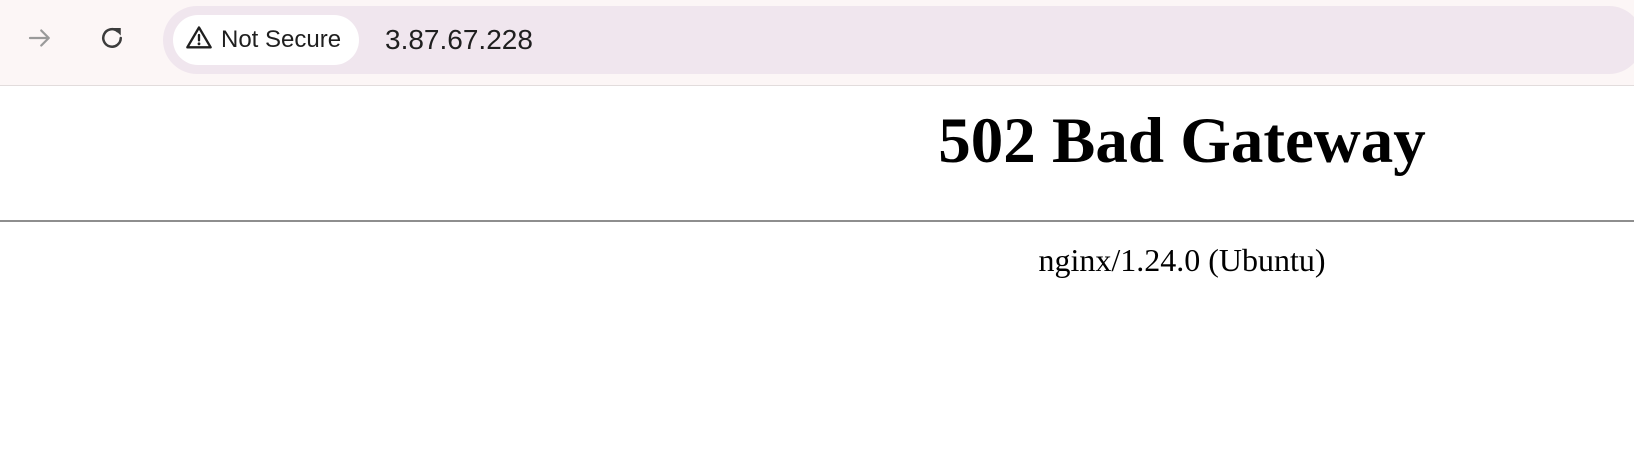 This screenshot has height=454, width=1634. Describe the element at coordinates (281, 39) in the screenshot. I see `security-label: Not Secure` at that location.